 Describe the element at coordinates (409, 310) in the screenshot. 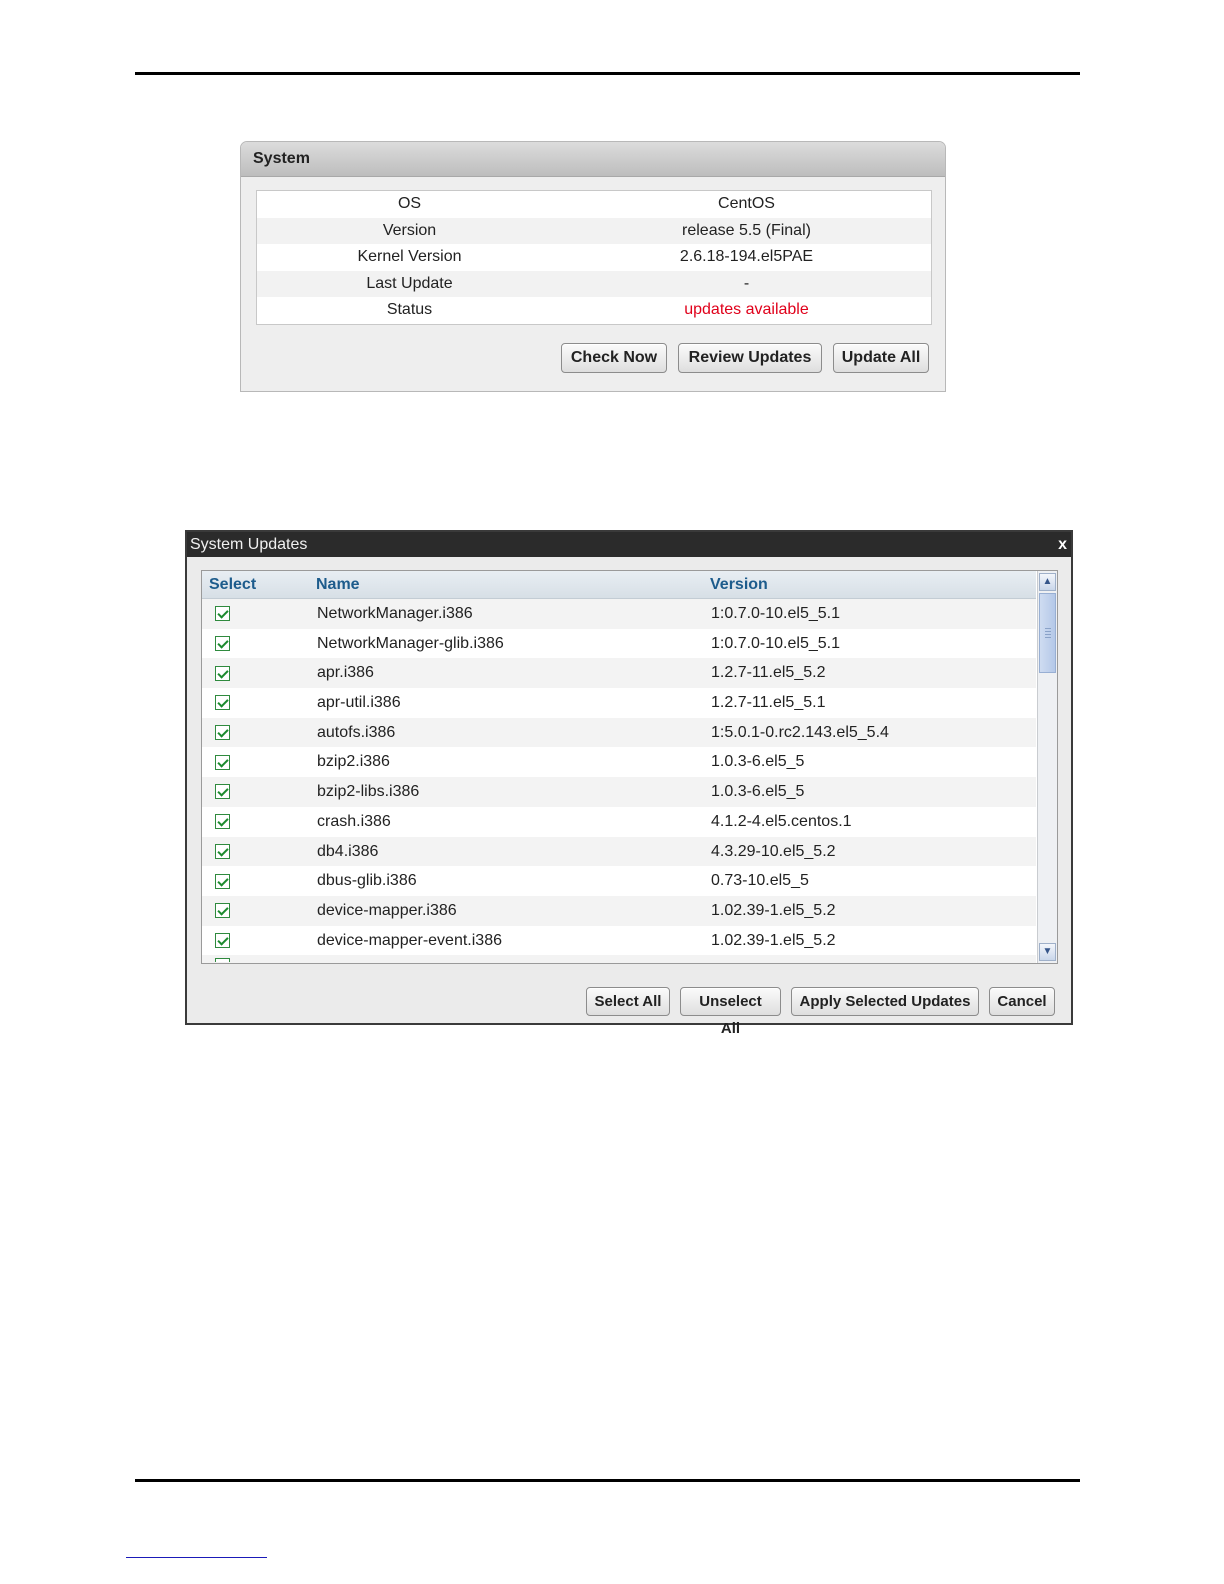

I see `row-label: Status` at that location.